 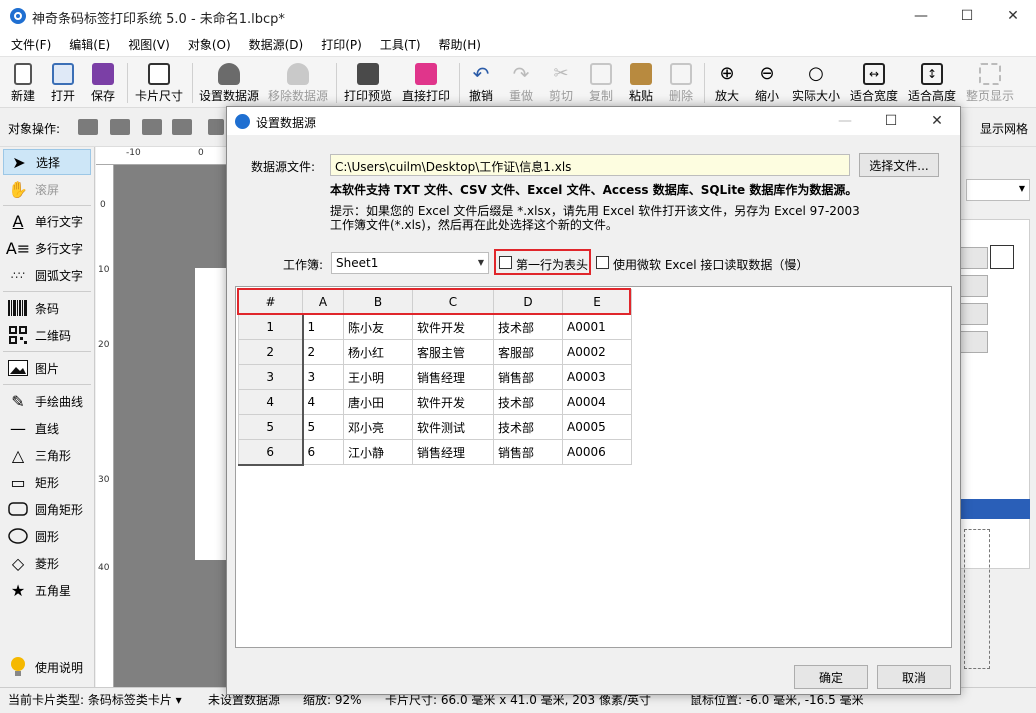 I want to click on table-row: 2 2 杨小红 客服主管 客服部 A0002, so click(x=435, y=352).